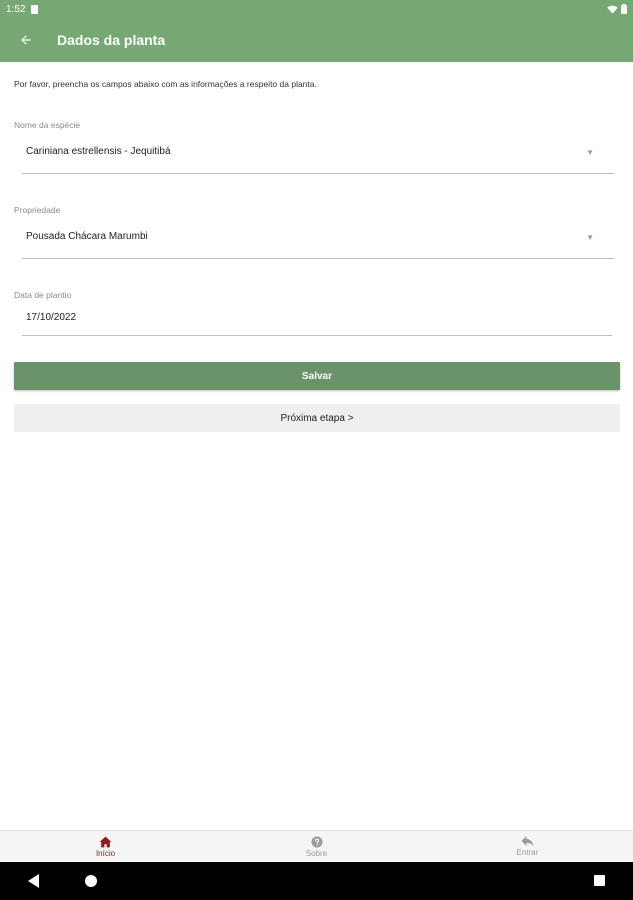  I want to click on bottom-navigation: Início Sobre Entrar, so click(316, 846).